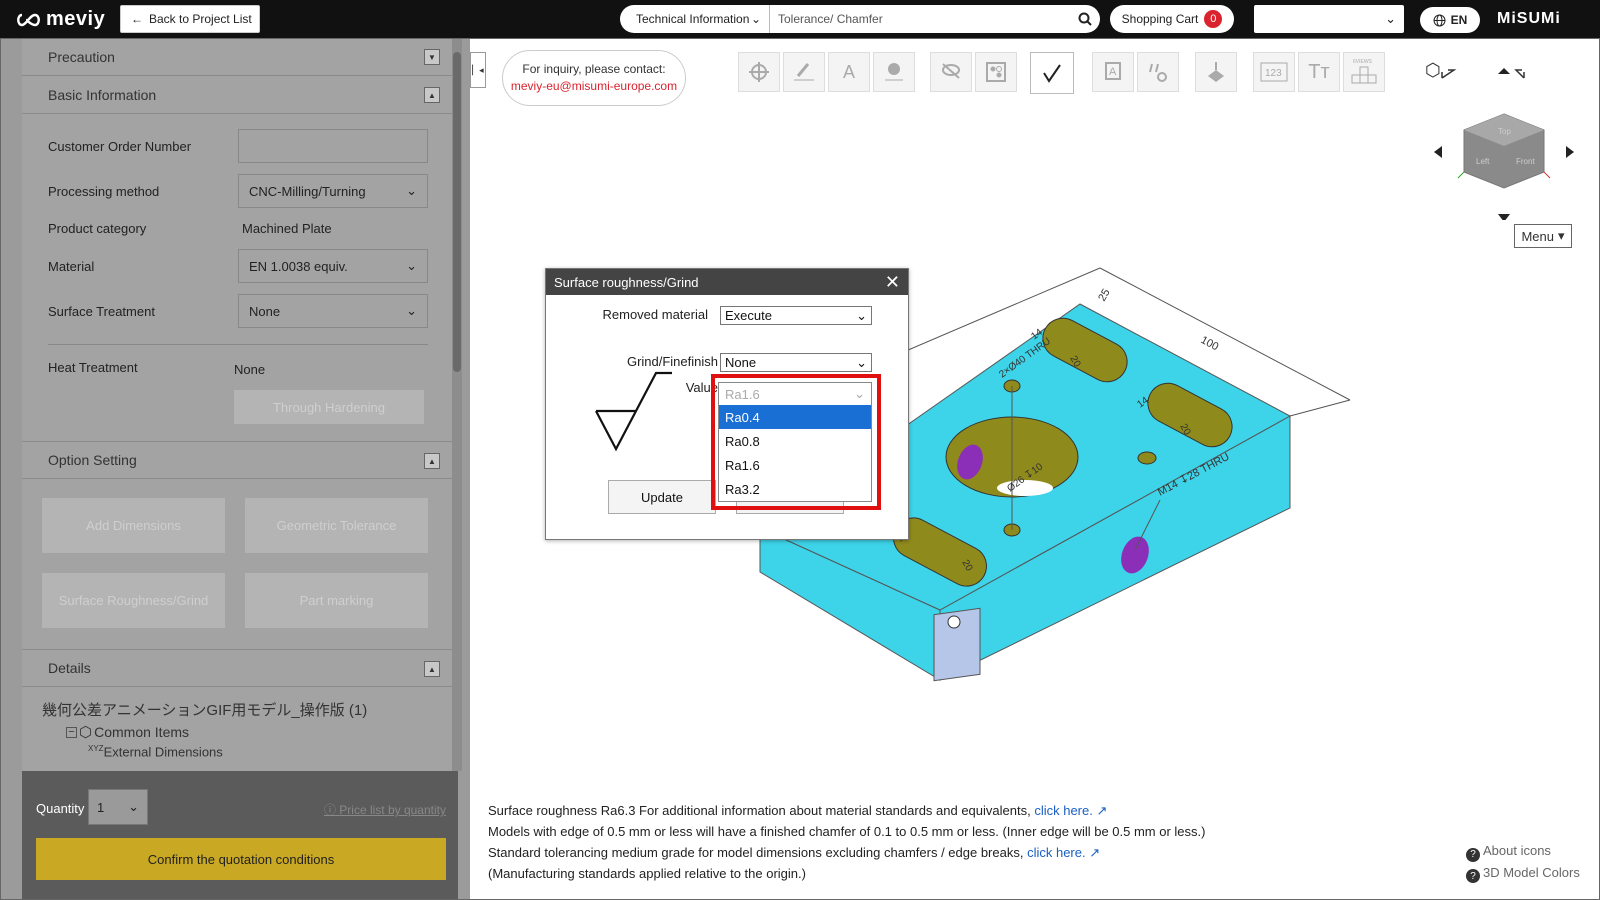  I want to click on svg-text: 123, so click(1273, 73).